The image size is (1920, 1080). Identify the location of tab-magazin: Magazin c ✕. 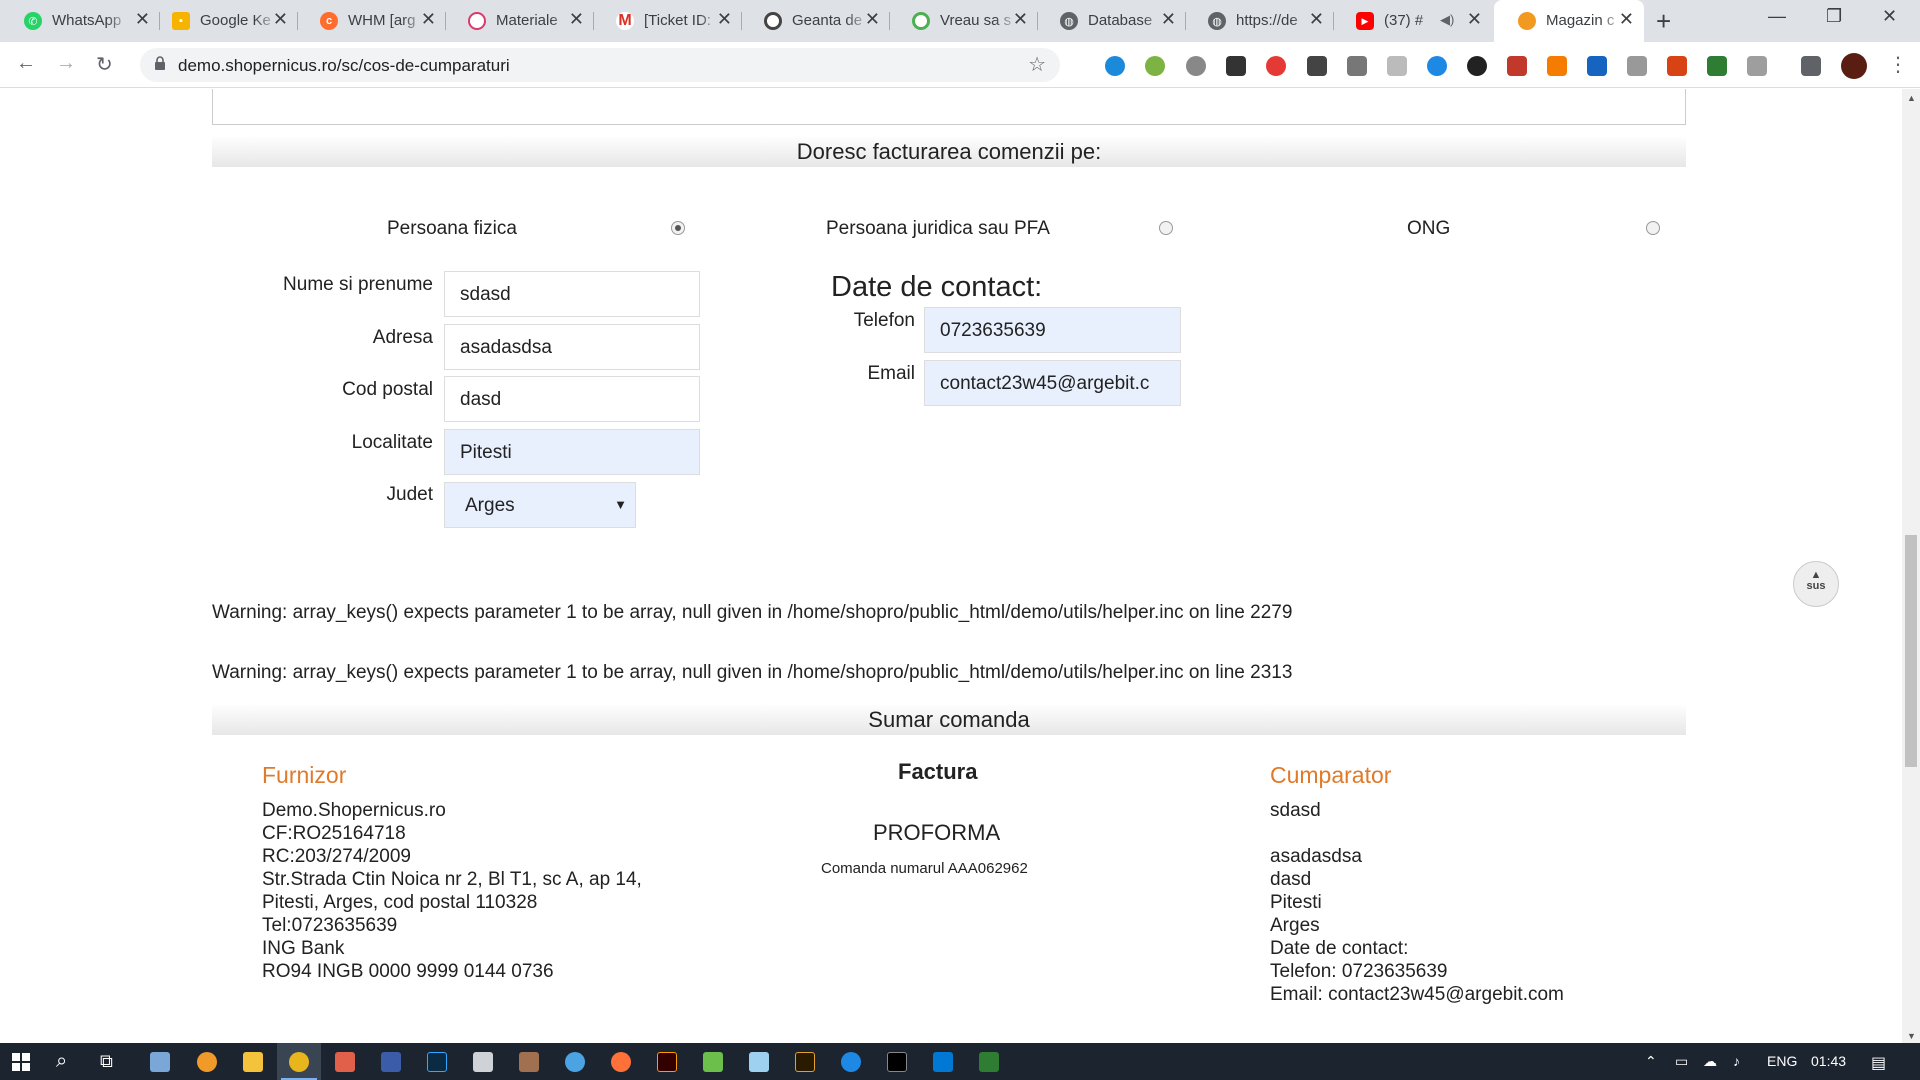
(1569, 21).